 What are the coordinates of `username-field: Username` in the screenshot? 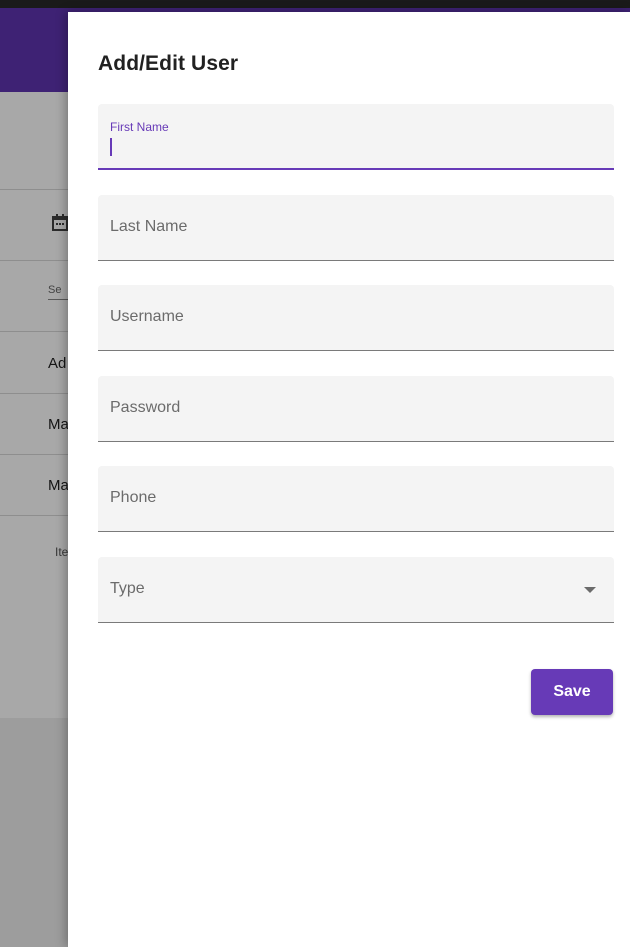 It's located at (356, 318).